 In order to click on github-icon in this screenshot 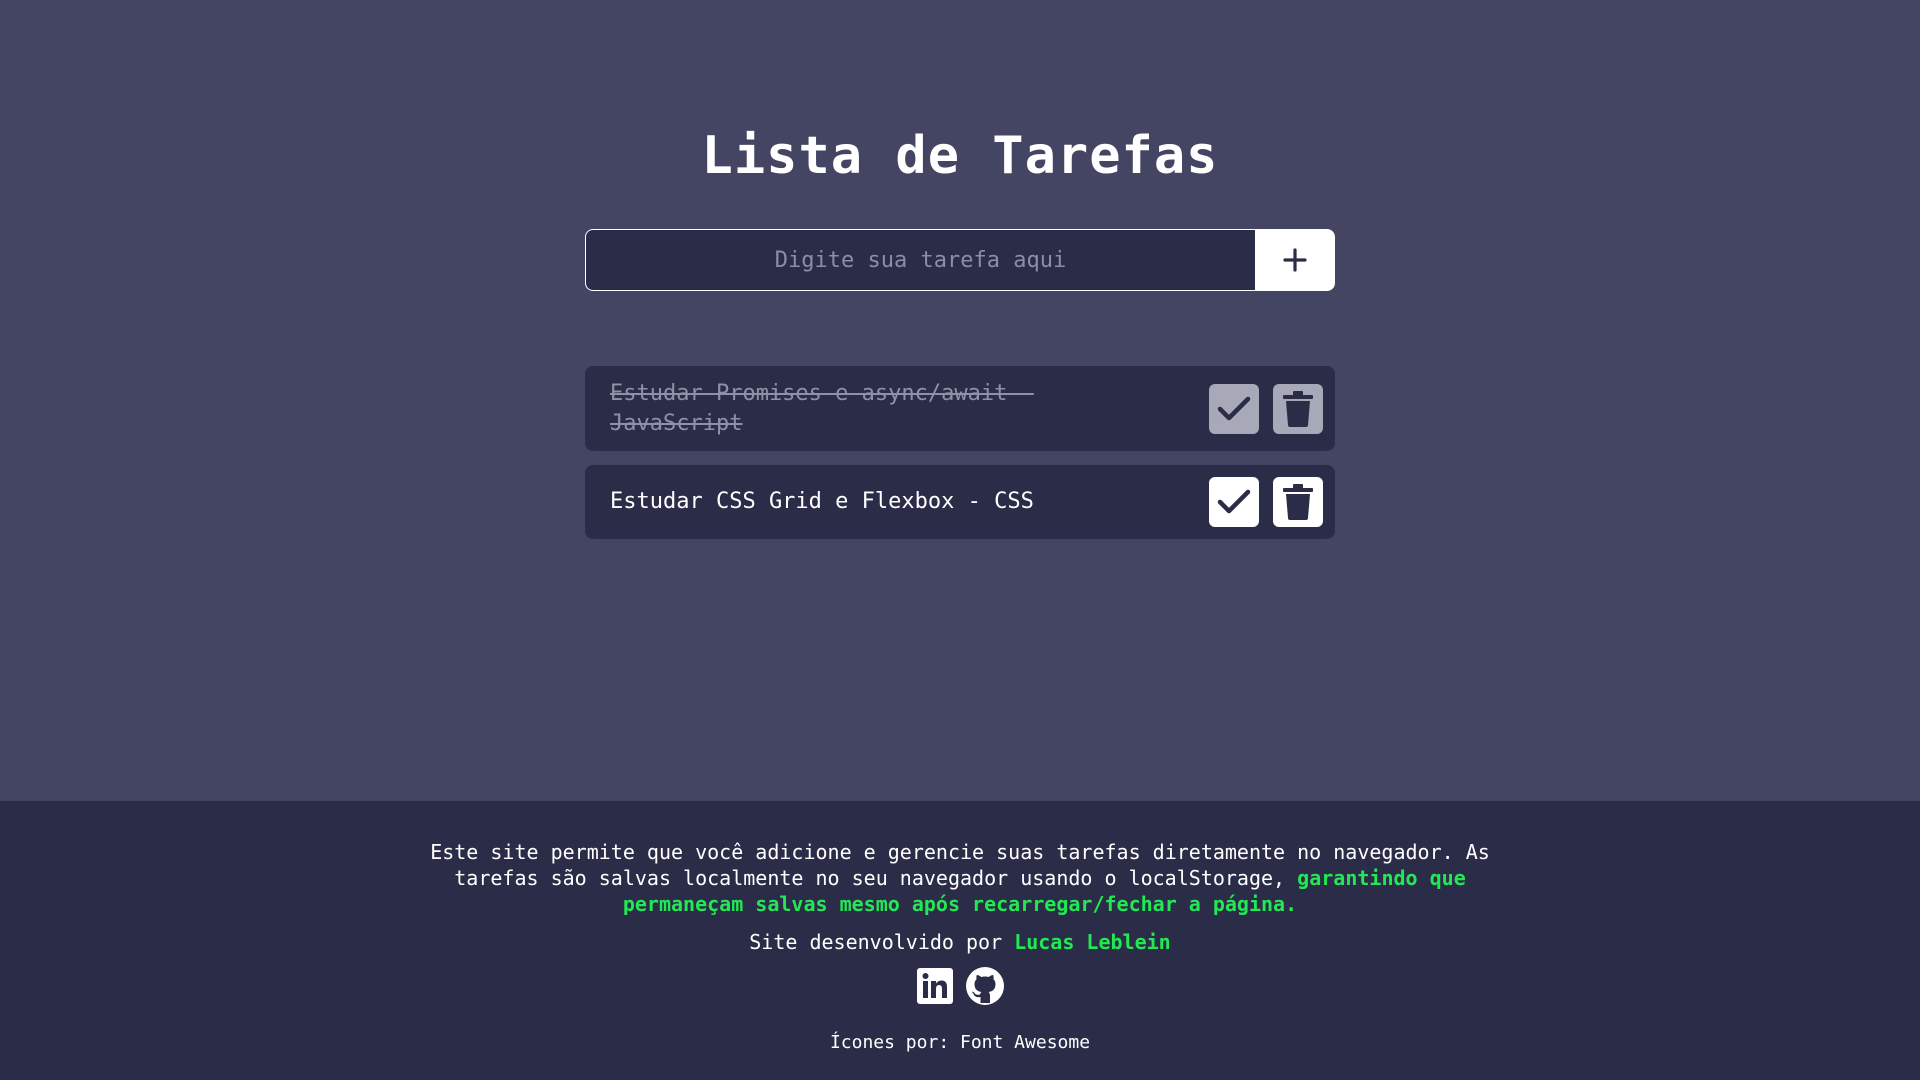, I will do `click(985, 986)`.